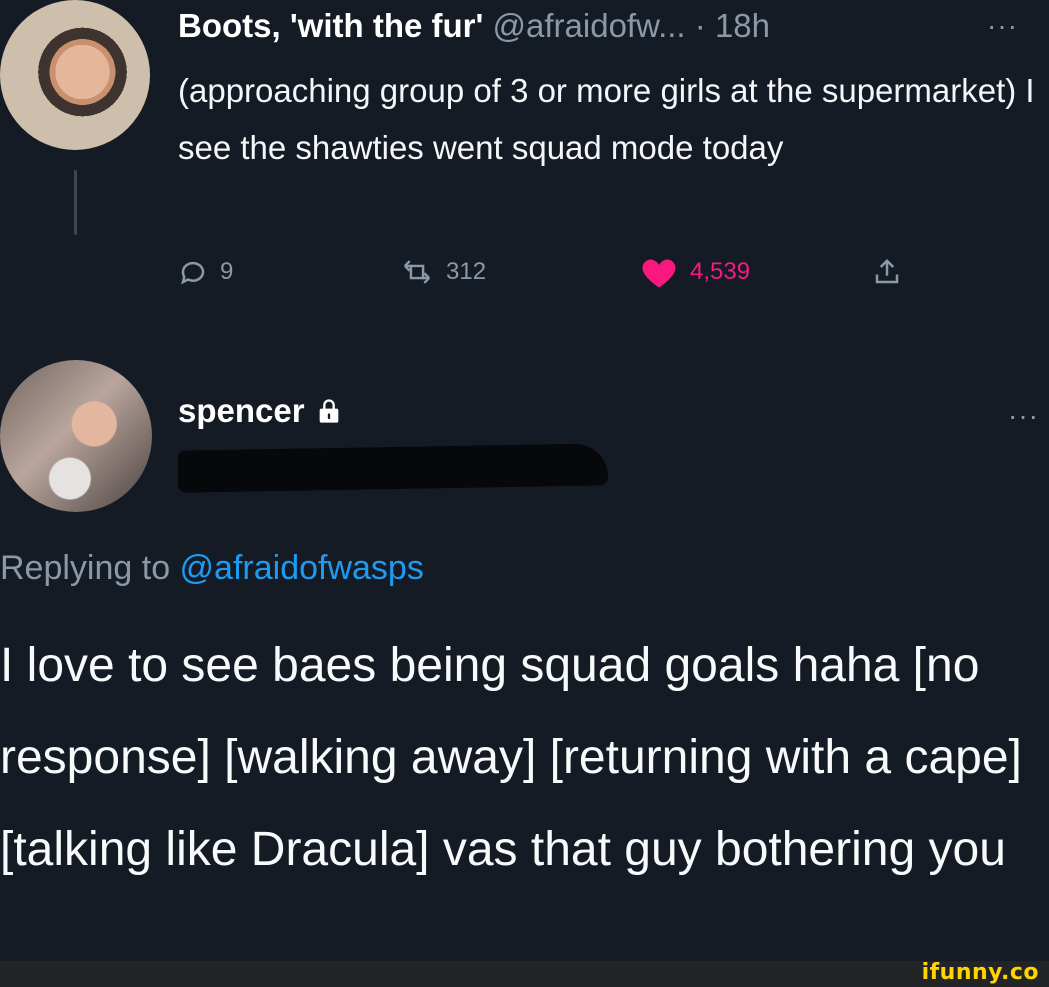  I want to click on retweet-button: 312, so click(443, 272).